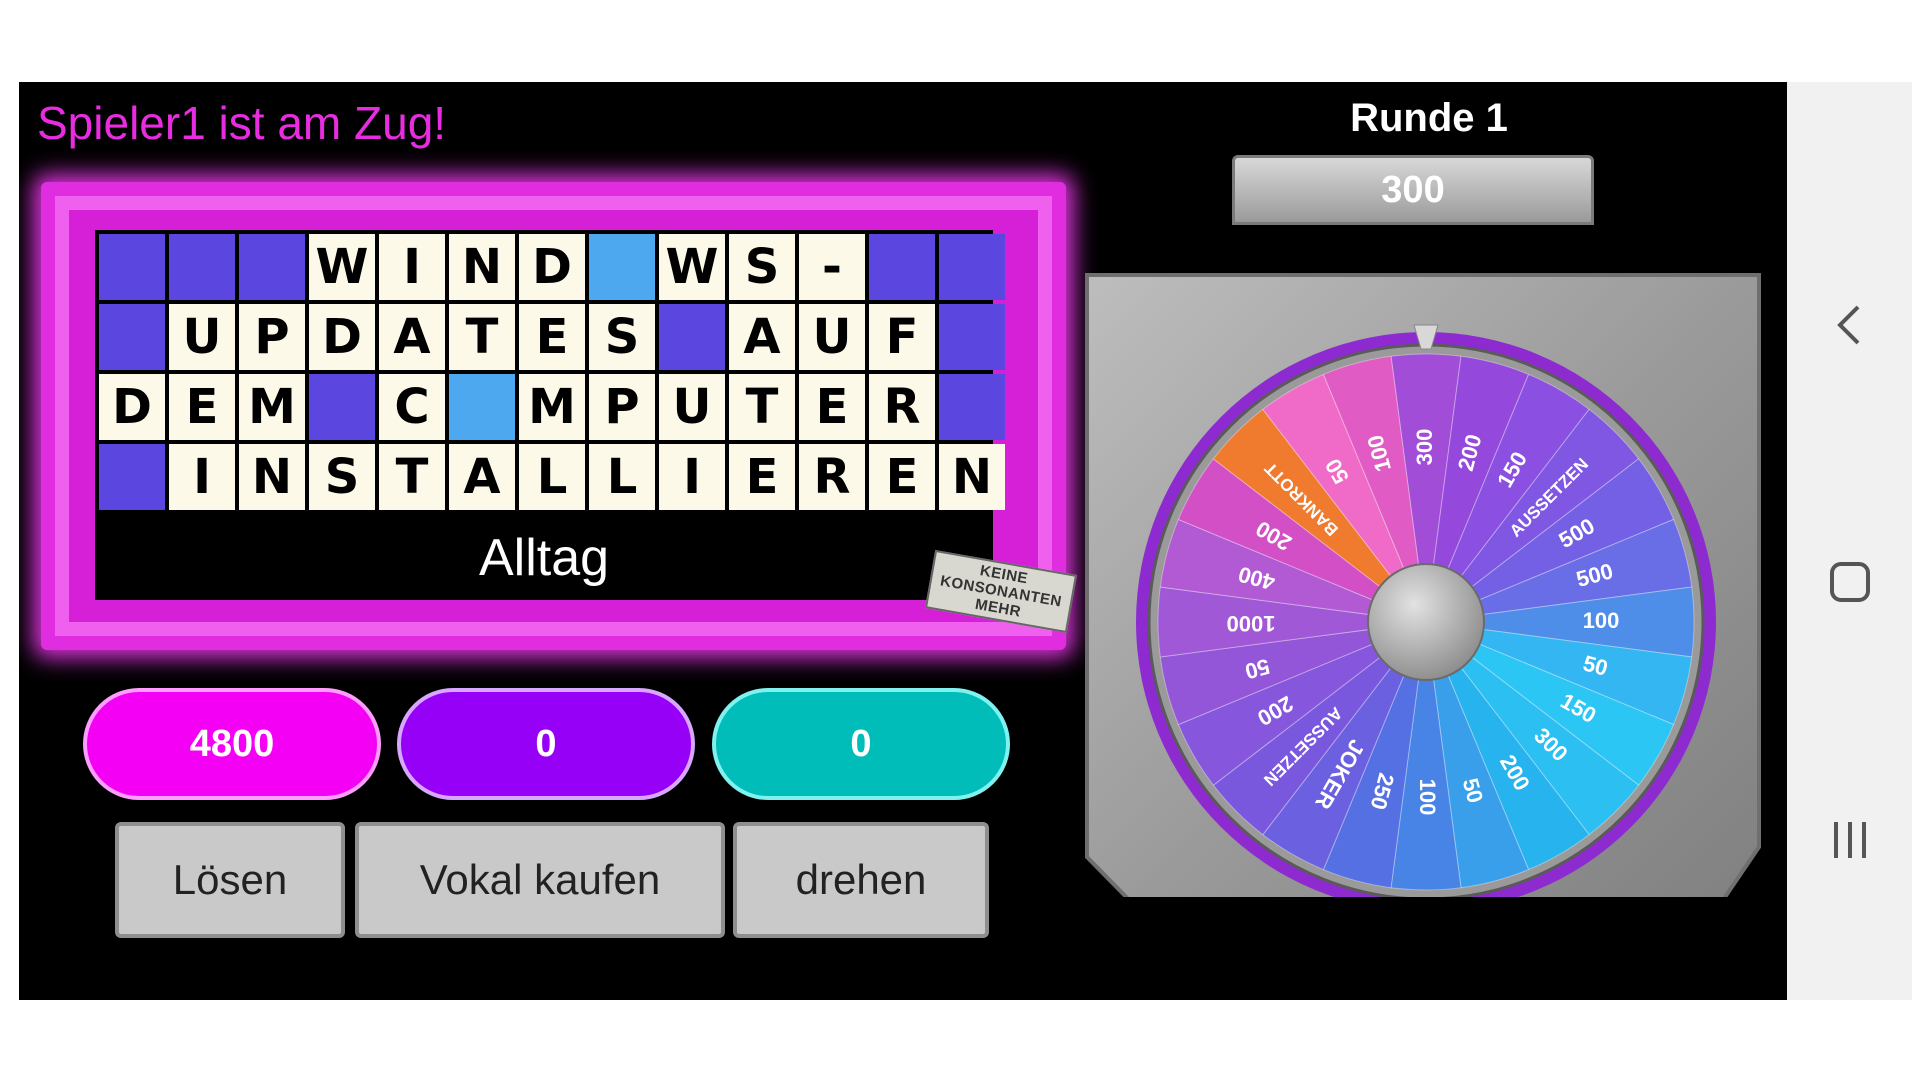 This screenshot has height=1080, width=1920. Describe the element at coordinates (242, 123) in the screenshot. I see `turn-indicator: Spieler1 ist am Zug!` at that location.